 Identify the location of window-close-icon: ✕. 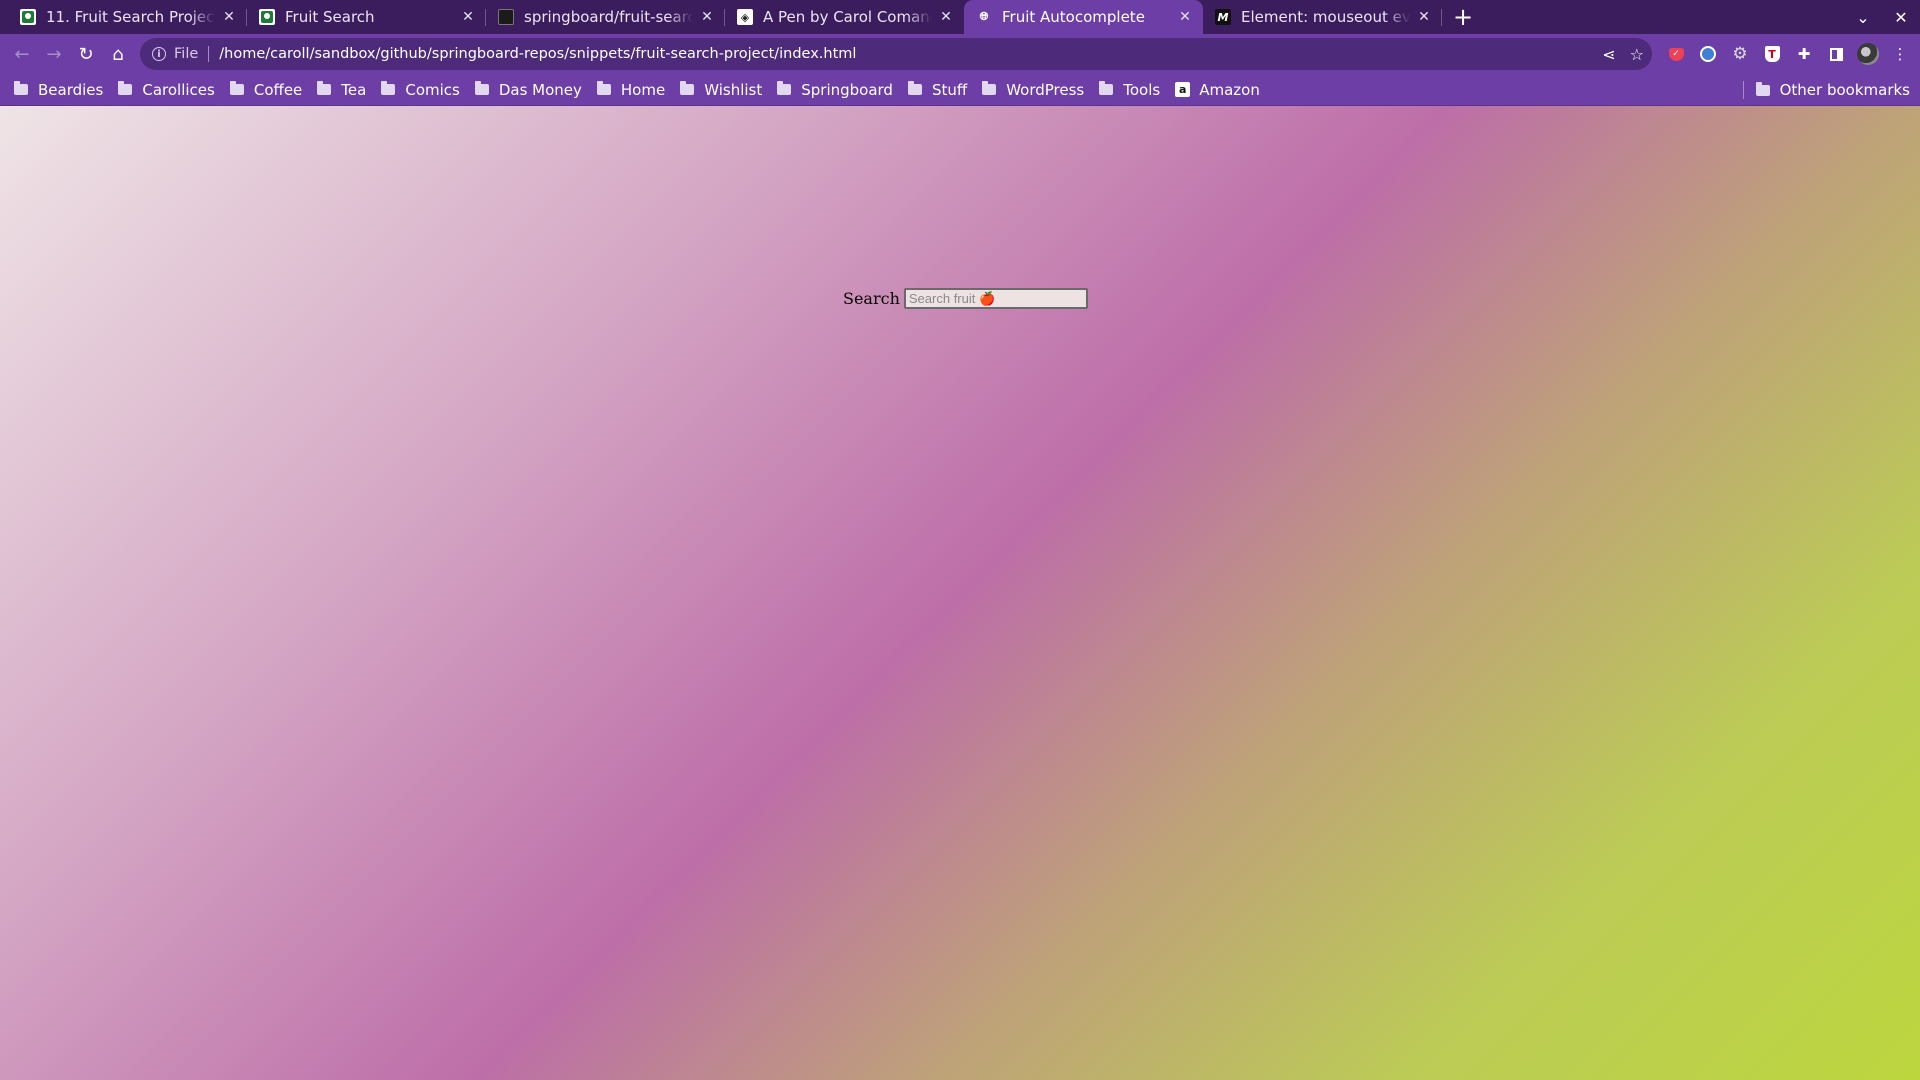
(1901, 17).